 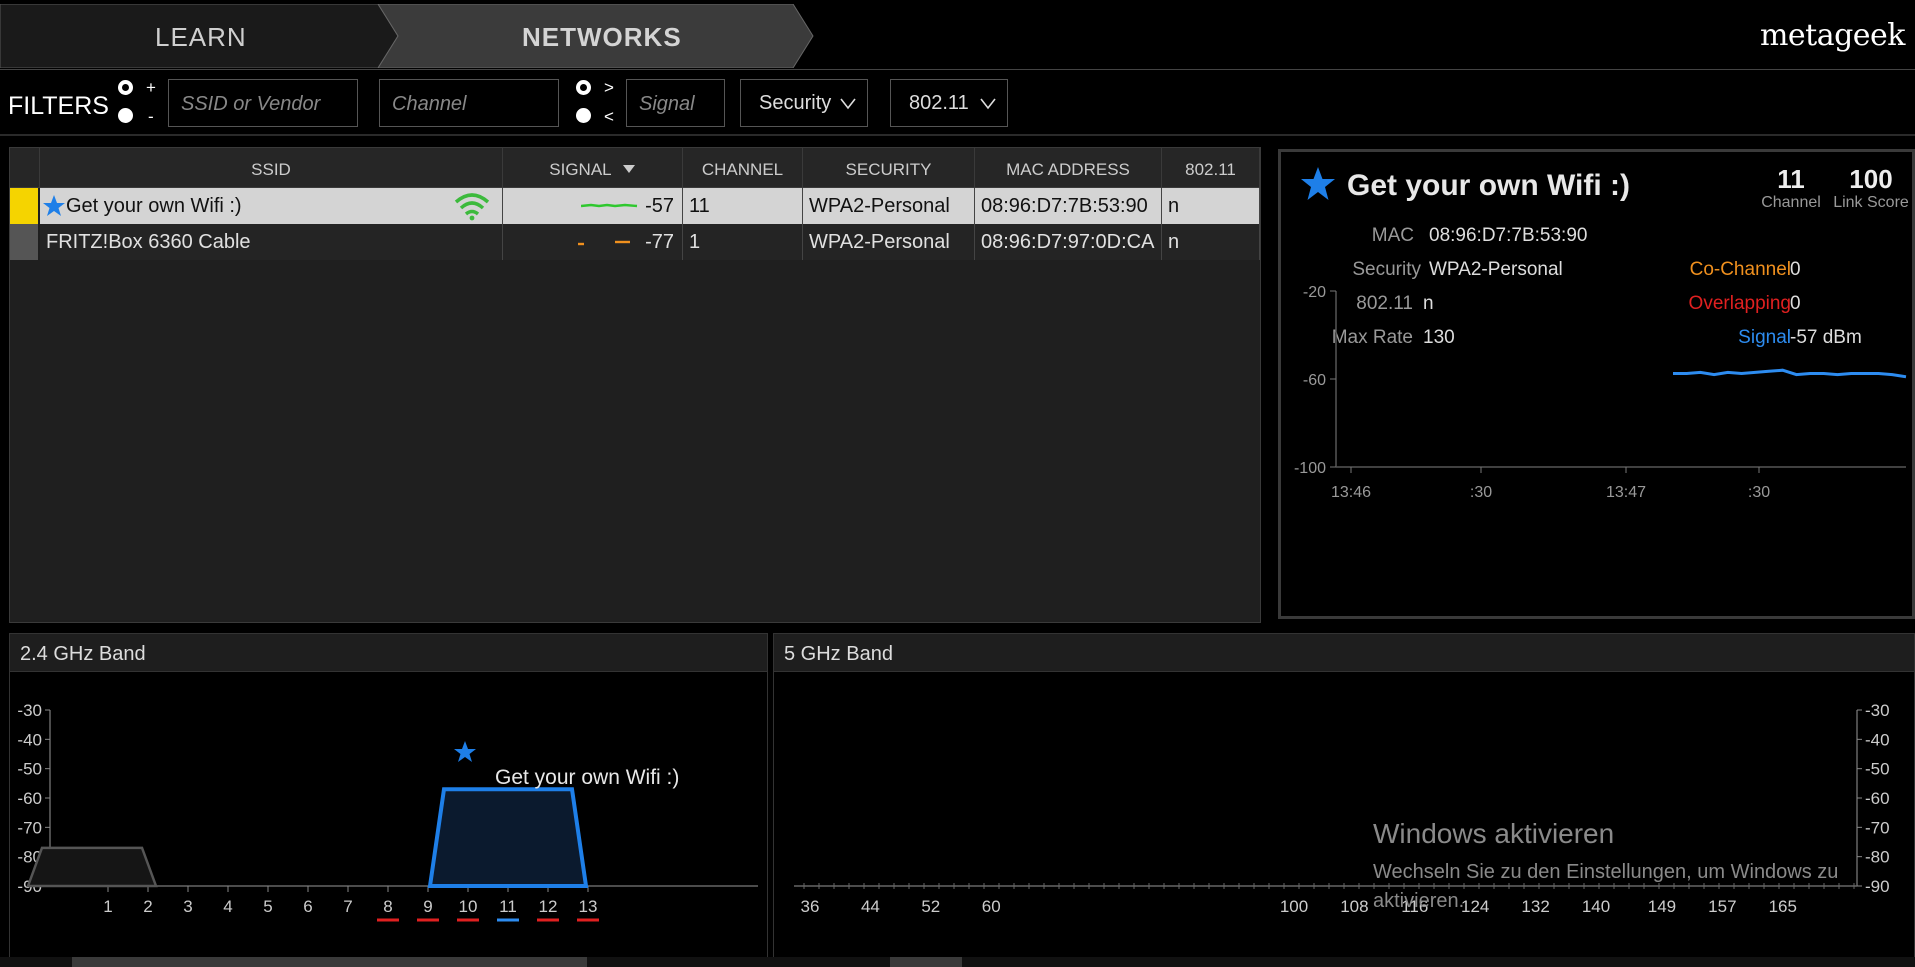 I want to click on ssid-exclude-radio, so click(x=125, y=115).